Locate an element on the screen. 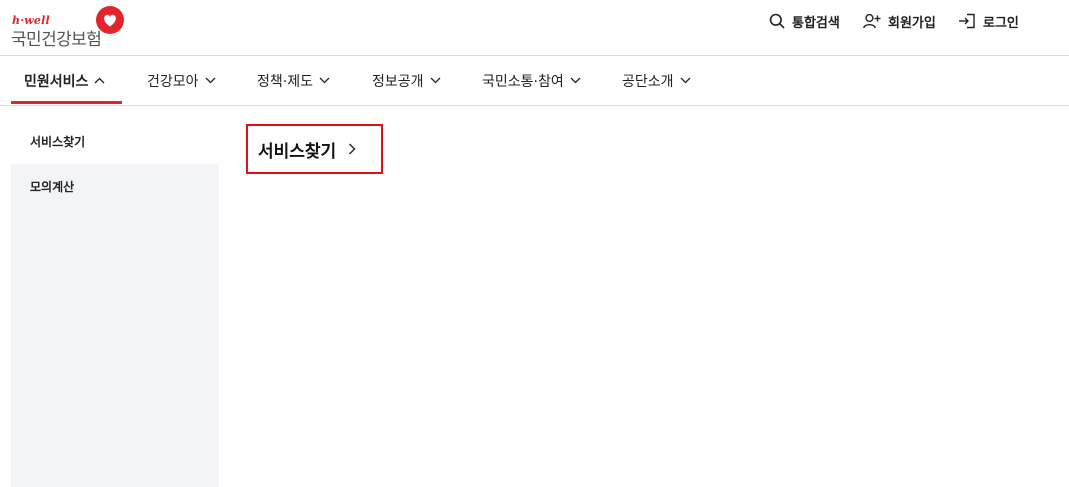 Image resolution: width=1069 pixels, height=487 pixels. page-title: 서비스찾기 is located at coordinates (297, 151).